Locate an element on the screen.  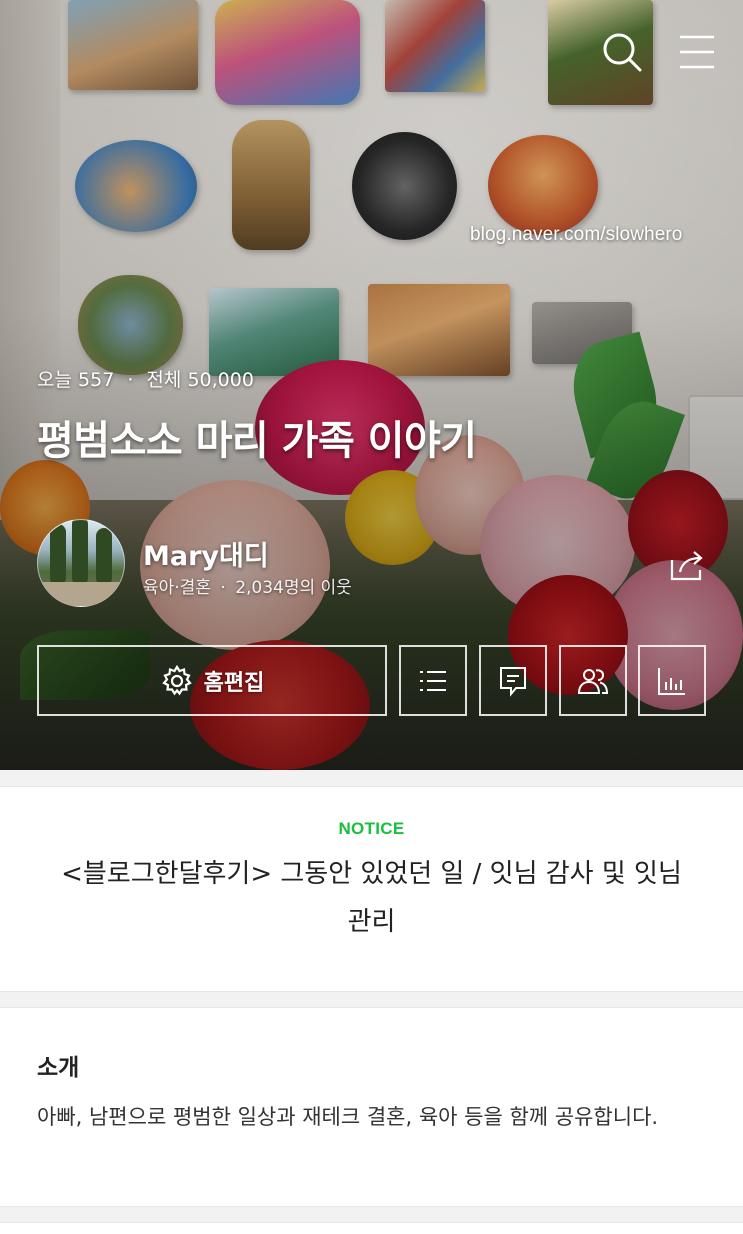
stats-icon is located at coordinates (671, 681).